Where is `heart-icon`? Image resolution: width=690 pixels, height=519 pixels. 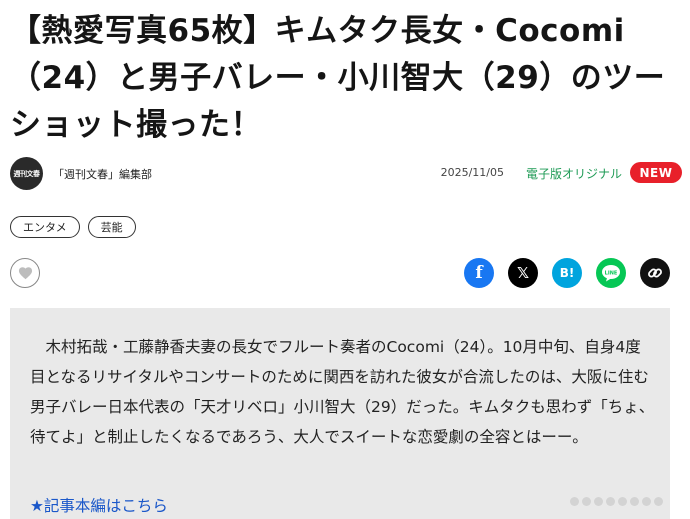 heart-icon is located at coordinates (25, 273).